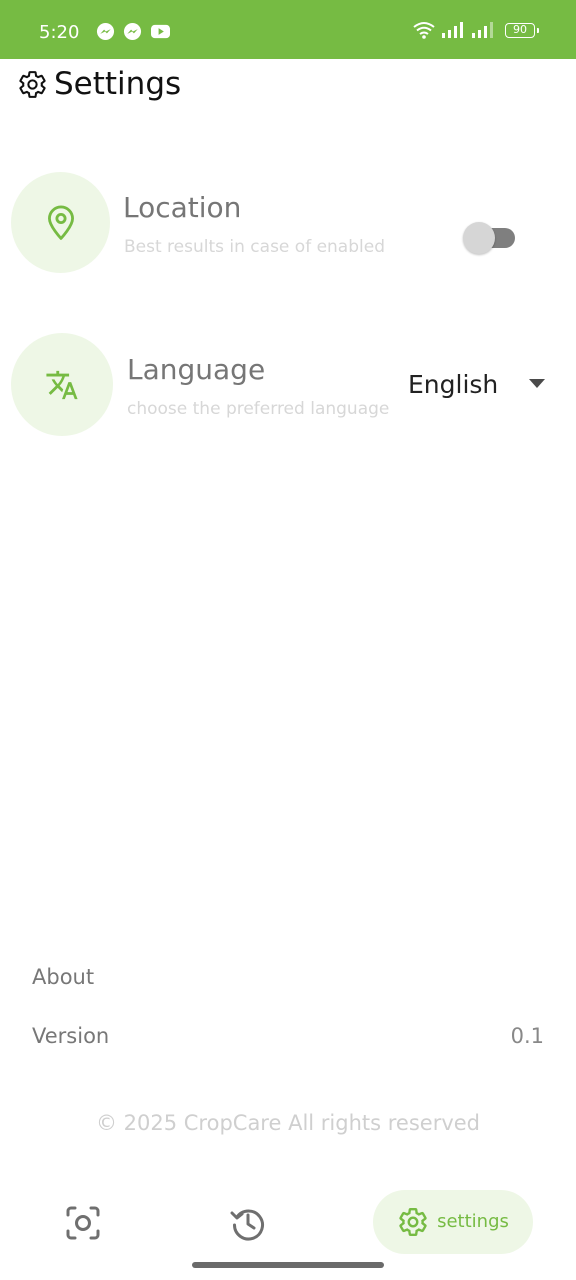 The width and height of the screenshot is (576, 1280). What do you see at coordinates (196, 369) in the screenshot?
I see `language-title: Language` at bounding box center [196, 369].